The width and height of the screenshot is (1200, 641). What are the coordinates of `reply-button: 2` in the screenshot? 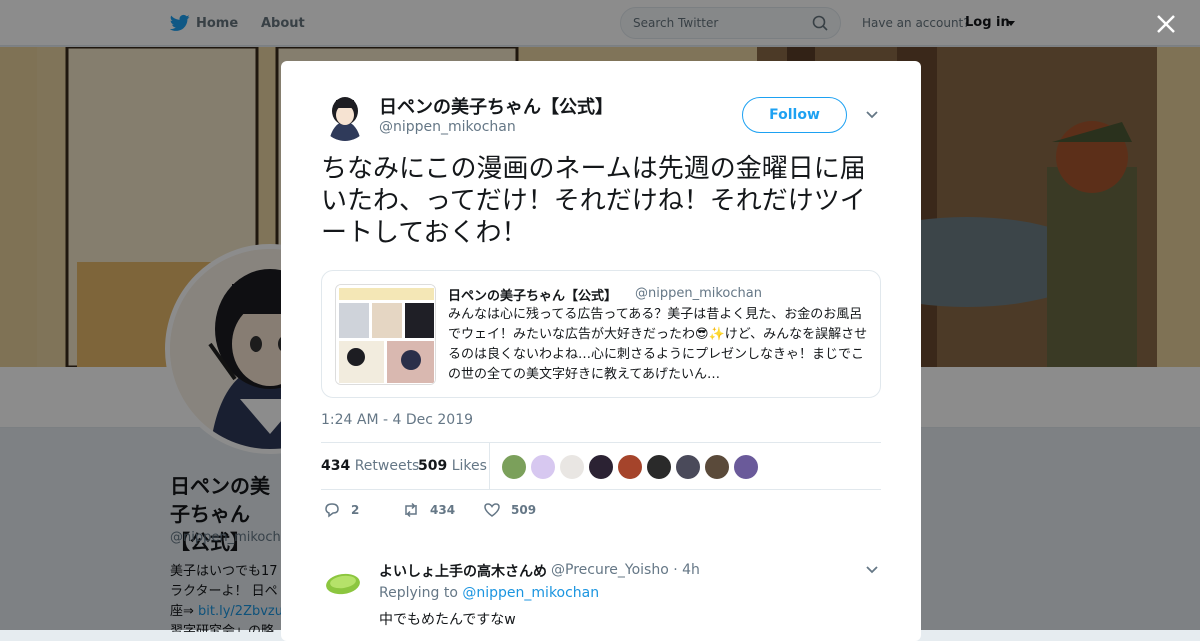 It's located at (341, 510).